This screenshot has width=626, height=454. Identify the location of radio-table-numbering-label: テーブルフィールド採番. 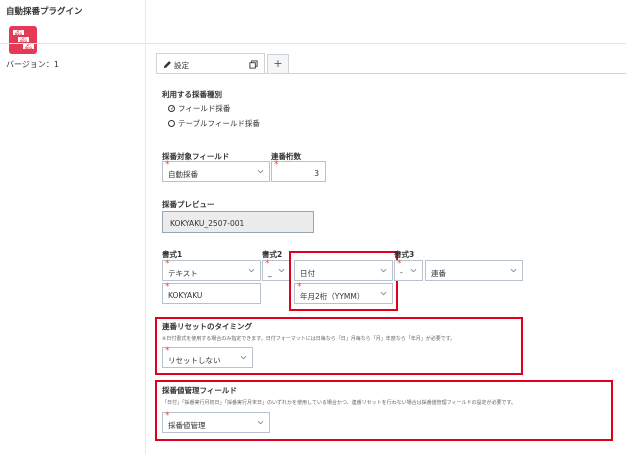
(219, 123).